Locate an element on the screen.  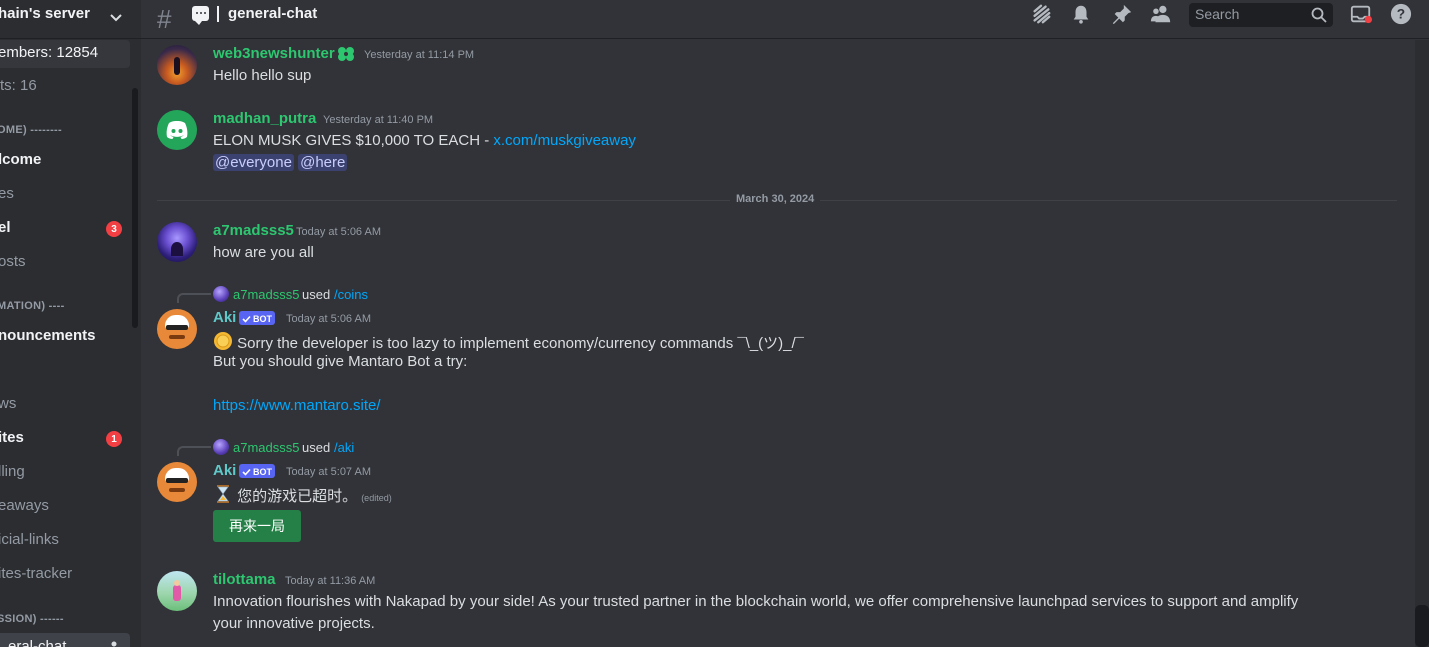
mention-row: @everyone @here is located at coordinates (280, 162).